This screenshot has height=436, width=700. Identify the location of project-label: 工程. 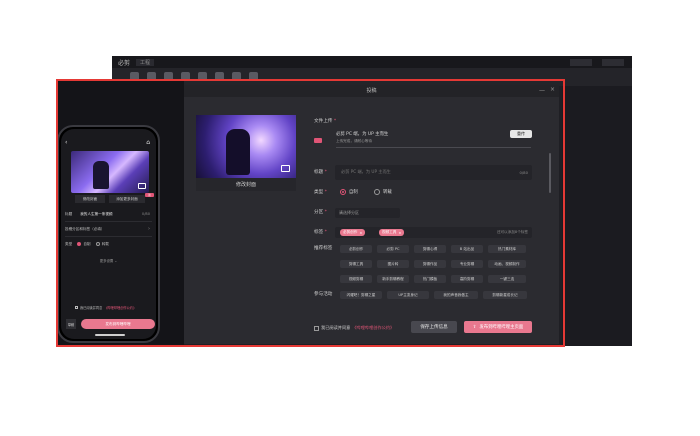
(145, 62).